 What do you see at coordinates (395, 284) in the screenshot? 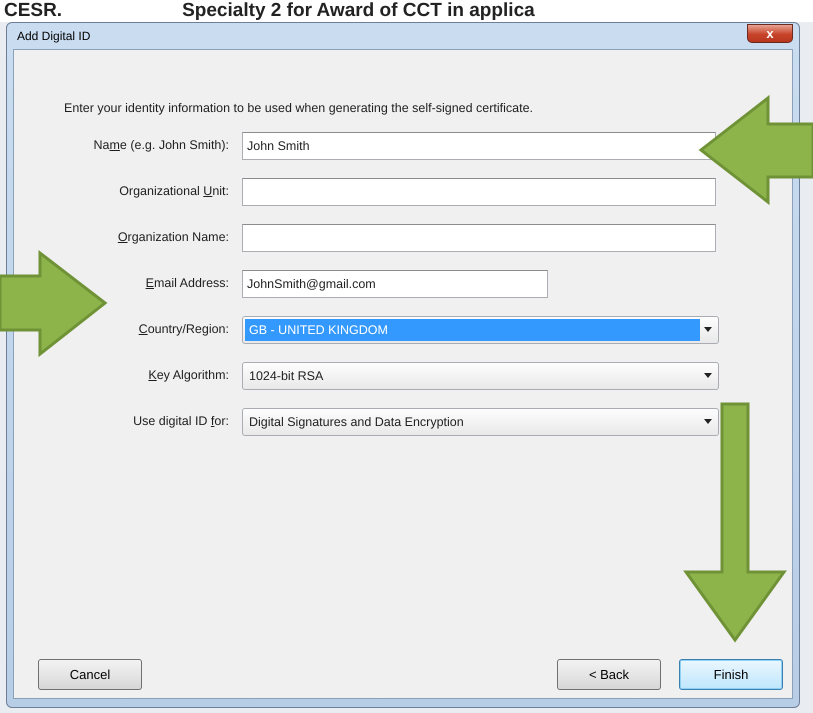
I see `text-field: JohnSmith@gmail.com` at bounding box center [395, 284].